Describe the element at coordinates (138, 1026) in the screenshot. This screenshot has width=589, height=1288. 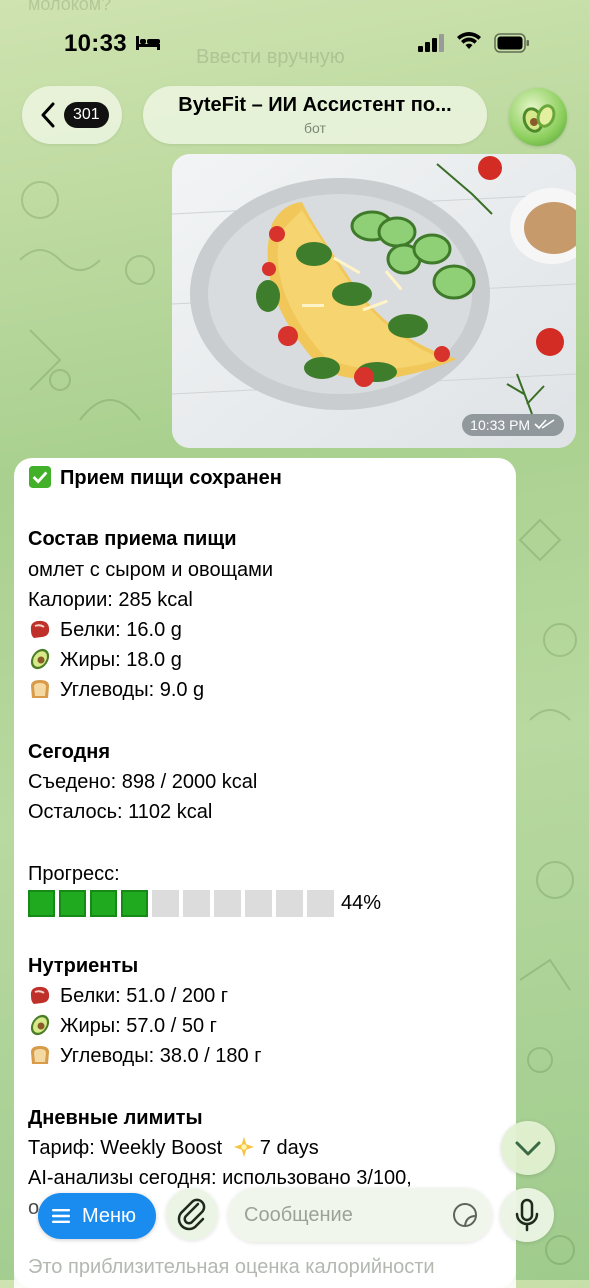
I see `daily-fat-text: Жиры: 57.0 / 50 г` at that location.